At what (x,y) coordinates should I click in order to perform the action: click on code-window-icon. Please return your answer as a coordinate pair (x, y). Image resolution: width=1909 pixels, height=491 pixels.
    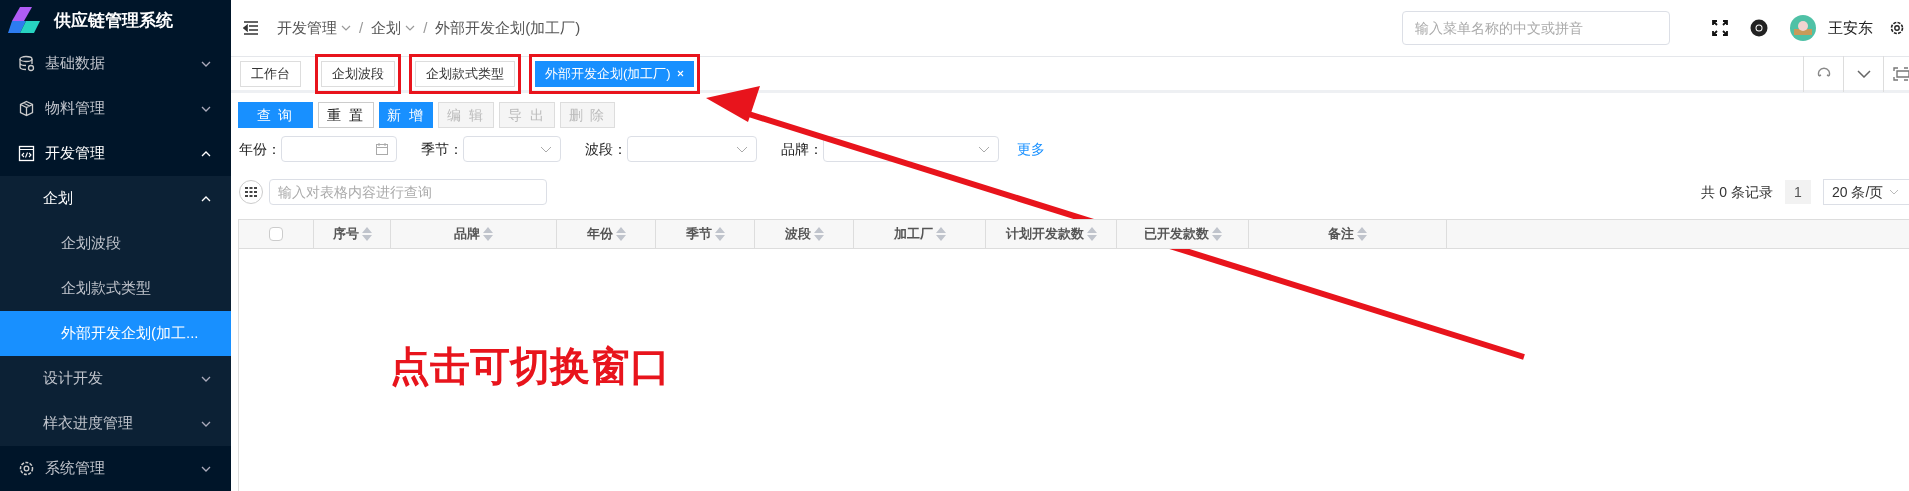
    Looking at the image, I should click on (26, 153).